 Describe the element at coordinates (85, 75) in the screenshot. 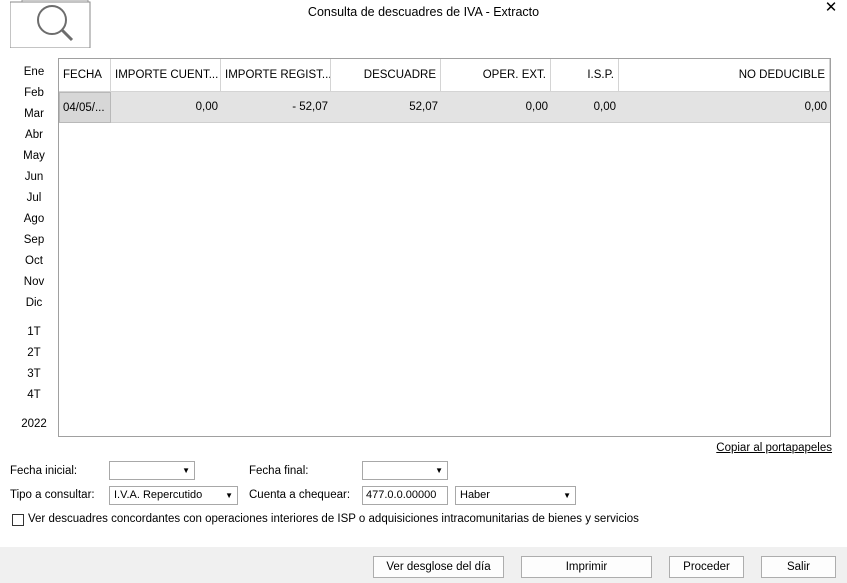

I see `column-header-fecha: FECHA` at that location.